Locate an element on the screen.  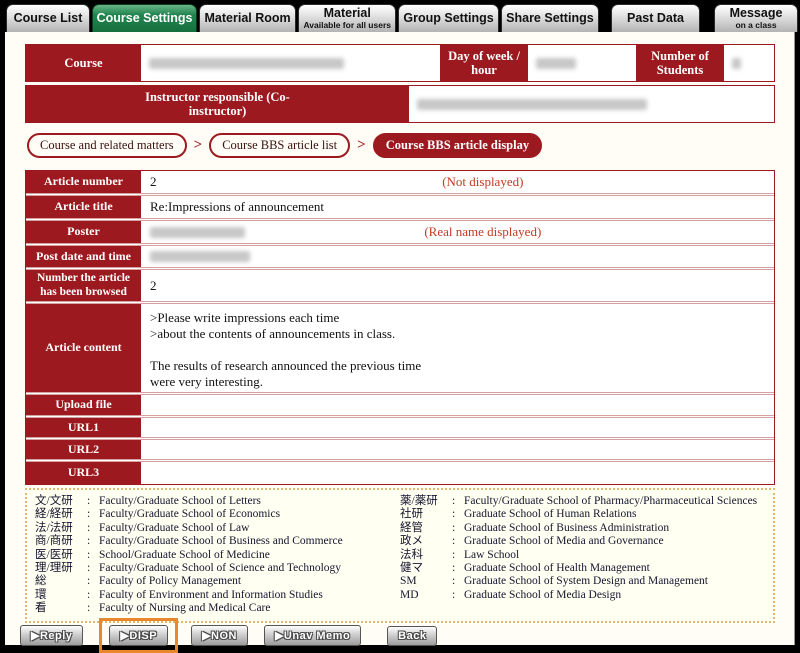
day-of-week-value is located at coordinates (582, 63).